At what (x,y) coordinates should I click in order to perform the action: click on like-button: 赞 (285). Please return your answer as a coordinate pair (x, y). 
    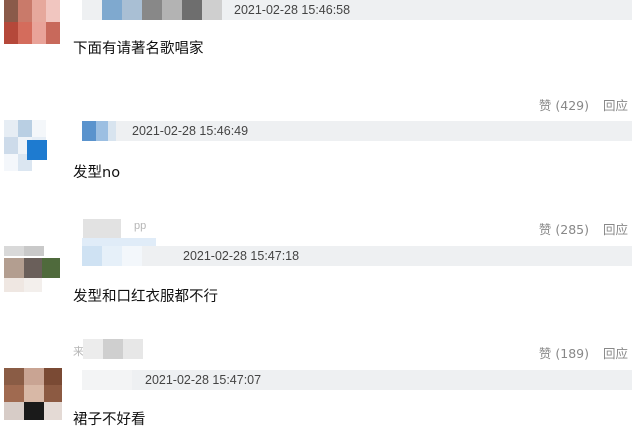
    Looking at the image, I should click on (564, 229).